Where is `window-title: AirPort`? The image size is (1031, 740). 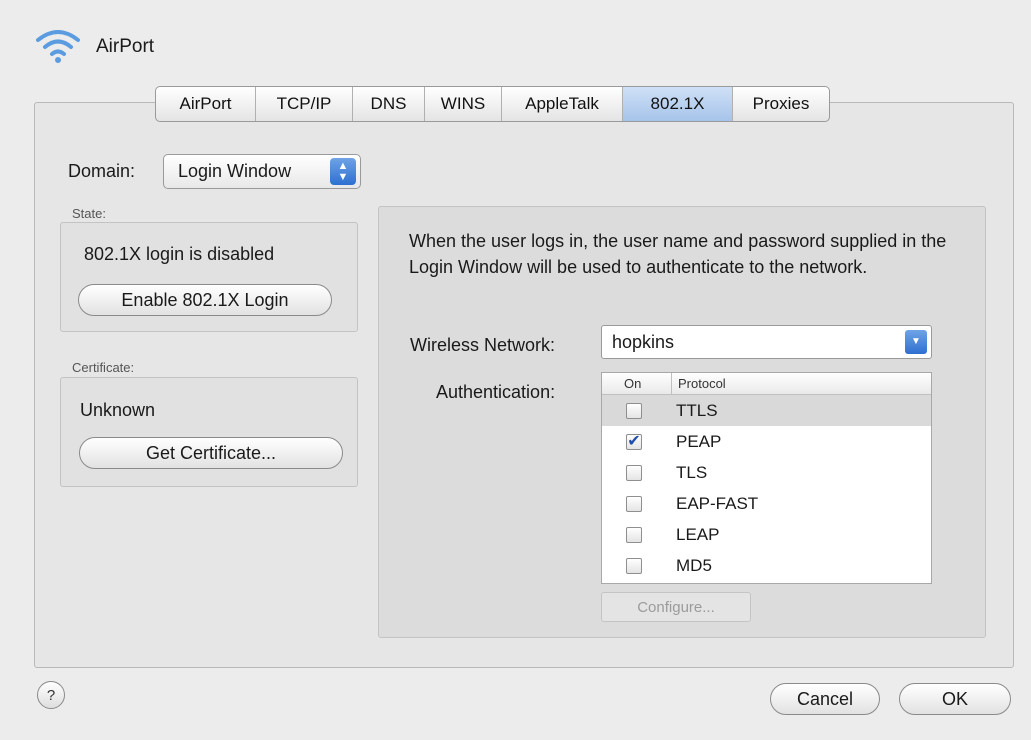 window-title: AirPort is located at coordinates (125, 46).